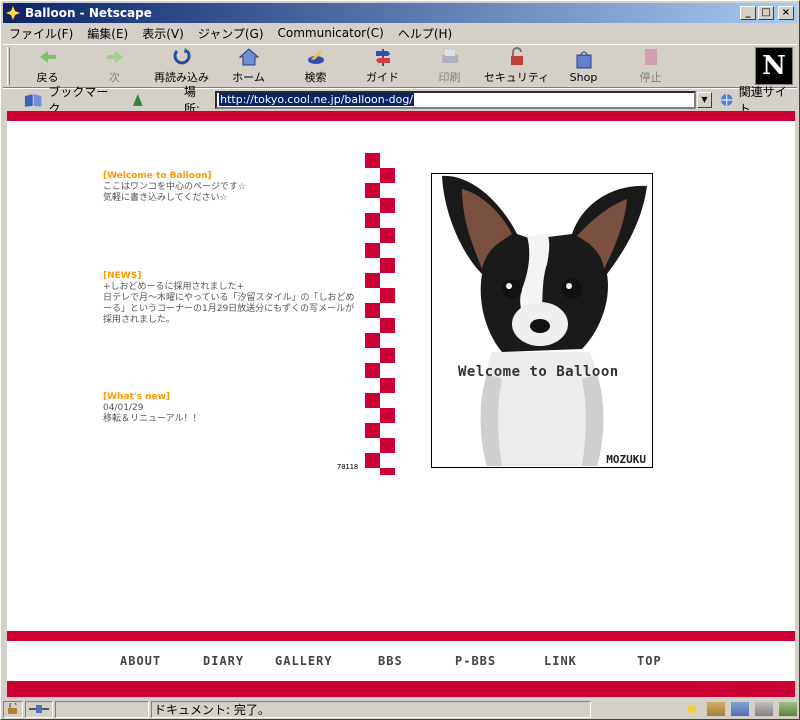  Describe the element at coordinates (766, 13) in the screenshot. I see `maximize-button: □` at that location.